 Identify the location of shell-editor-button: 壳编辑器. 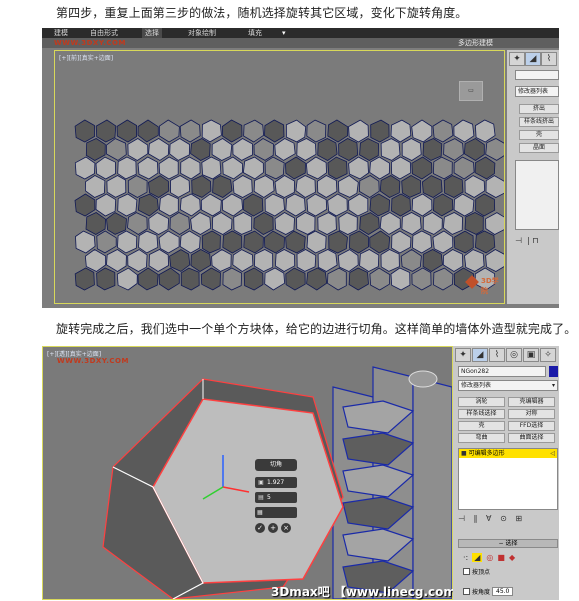
(531, 402).